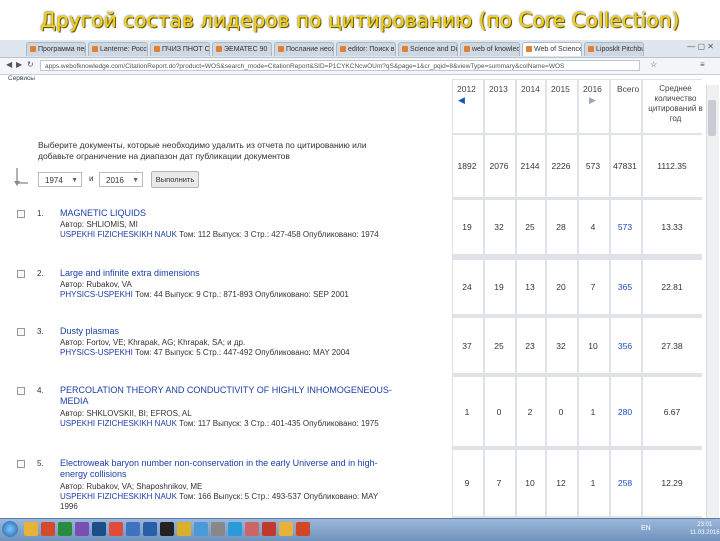 Image resolution: width=720 pixels, height=541 pixels. Describe the element at coordinates (467, 287) in the screenshot. I see `citations-2012: 24` at that location.